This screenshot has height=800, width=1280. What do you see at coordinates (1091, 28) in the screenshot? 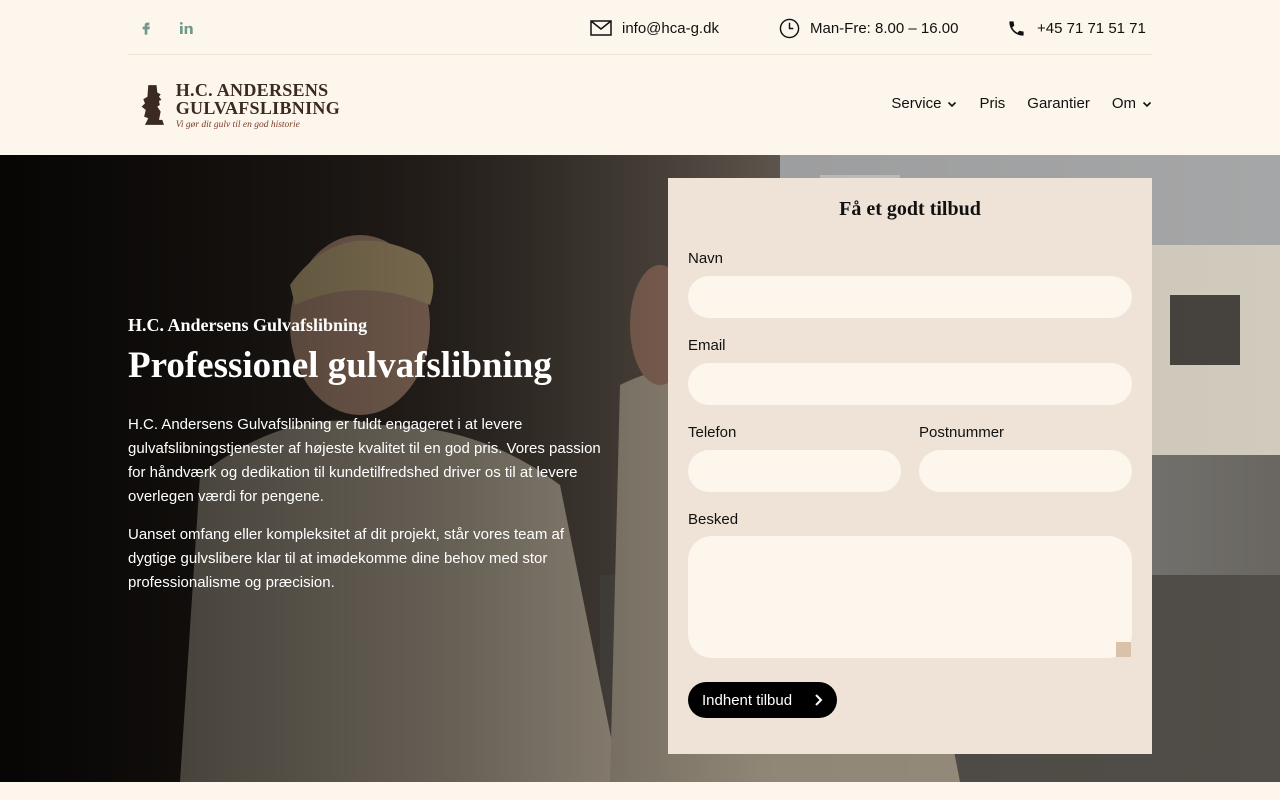
I see `phone-text: +45 71 71 51 71` at bounding box center [1091, 28].